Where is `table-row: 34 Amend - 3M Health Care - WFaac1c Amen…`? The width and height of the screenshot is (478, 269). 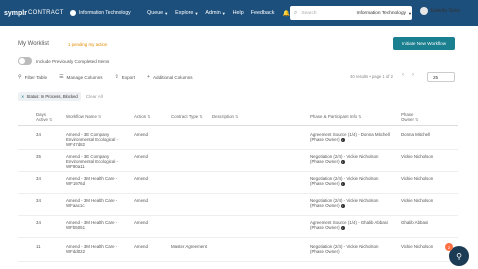
table-row: 34 Amend - 3M Health Care - WFaac1c Amen… is located at coordinates (238, 205).